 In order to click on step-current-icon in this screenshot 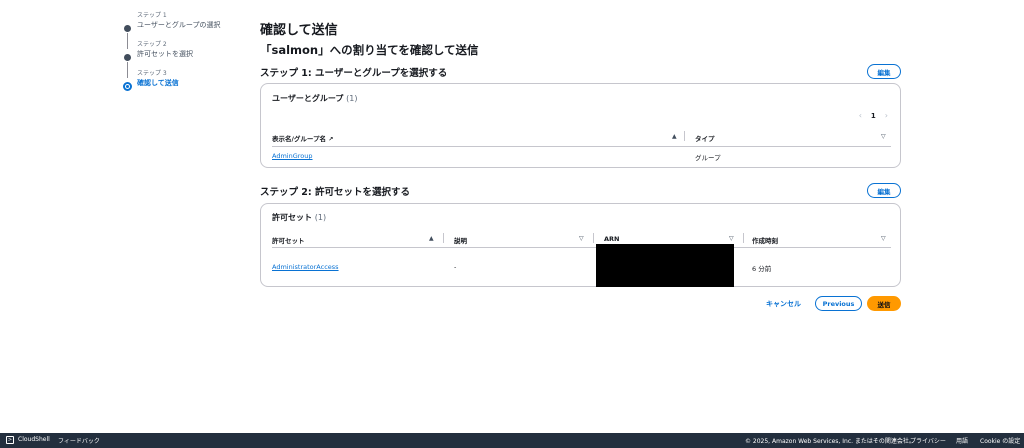, I will do `click(127, 86)`.